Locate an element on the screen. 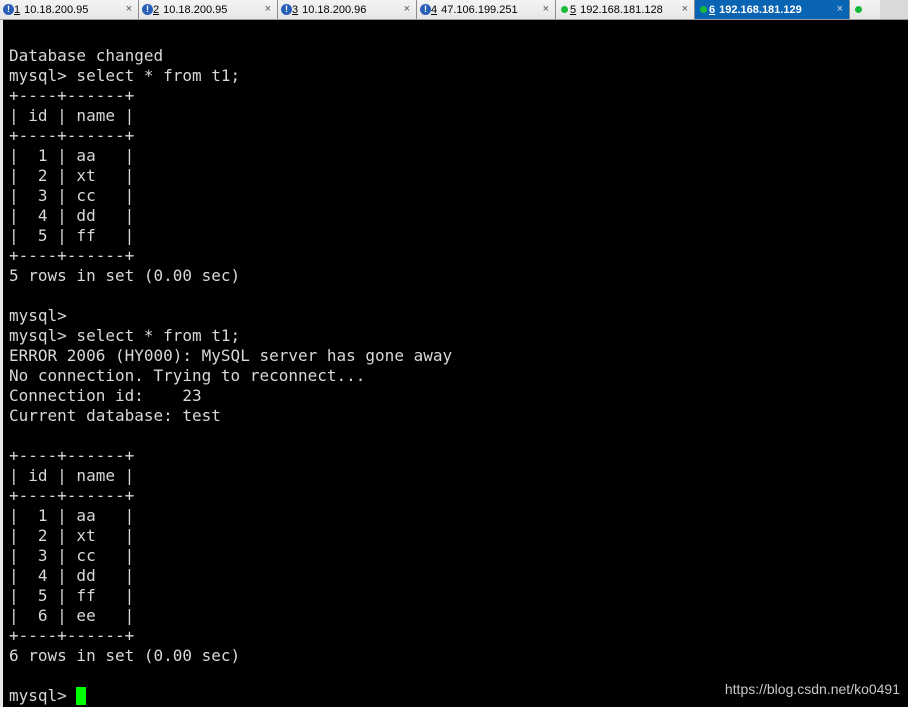 This screenshot has height=707, width=908. tab-number: 1 is located at coordinates (17, 9).